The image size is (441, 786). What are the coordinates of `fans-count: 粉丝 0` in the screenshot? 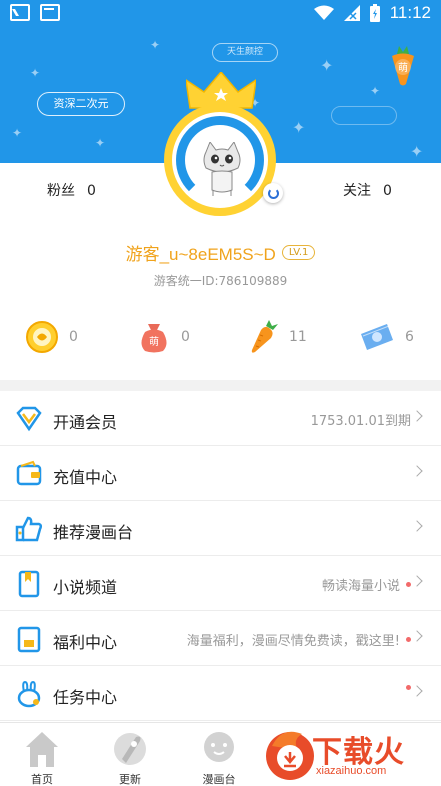 It's located at (71, 190).